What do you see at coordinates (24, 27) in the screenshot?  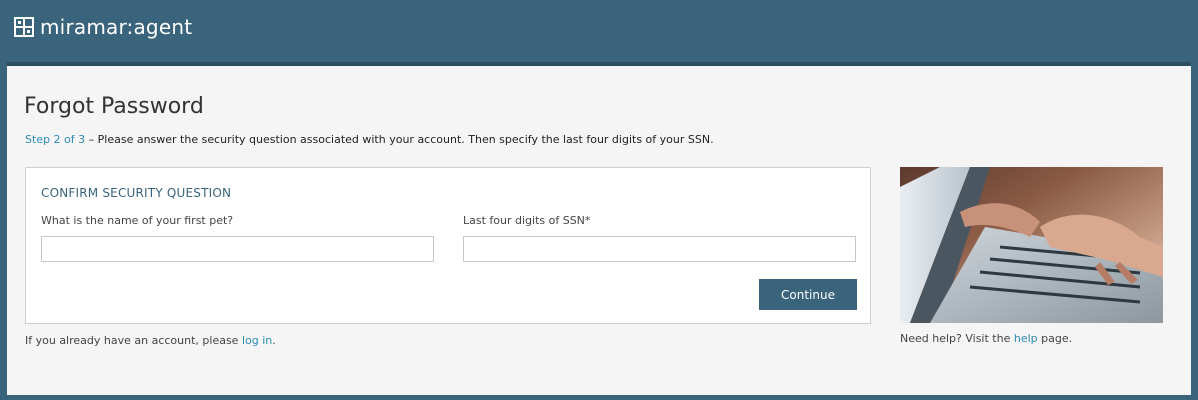 I see `grid-logo-icon` at bounding box center [24, 27].